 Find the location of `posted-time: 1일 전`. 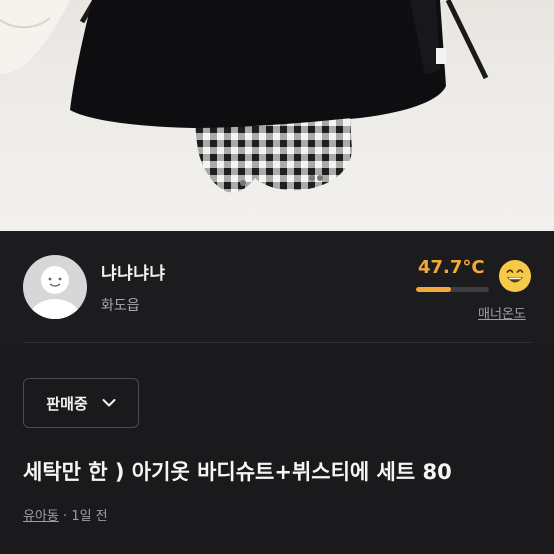

posted-time: 1일 전 is located at coordinates (89, 516).